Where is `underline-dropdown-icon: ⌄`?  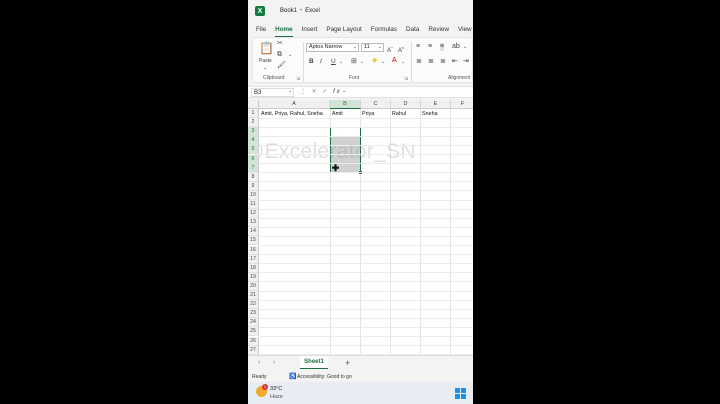
underline-dropdown-icon: ⌄ is located at coordinates (341, 62).